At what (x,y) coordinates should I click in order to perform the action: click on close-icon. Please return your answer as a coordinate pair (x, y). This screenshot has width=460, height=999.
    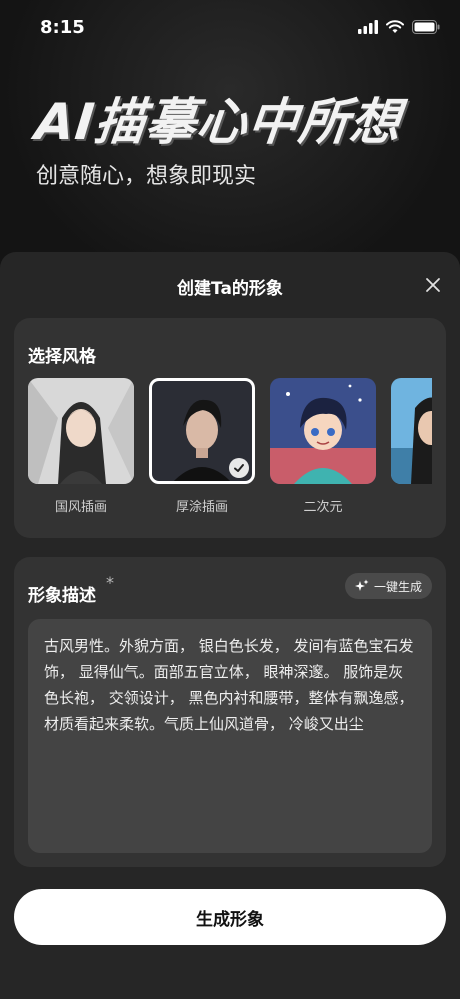
    Looking at the image, I should click on (433, 285).